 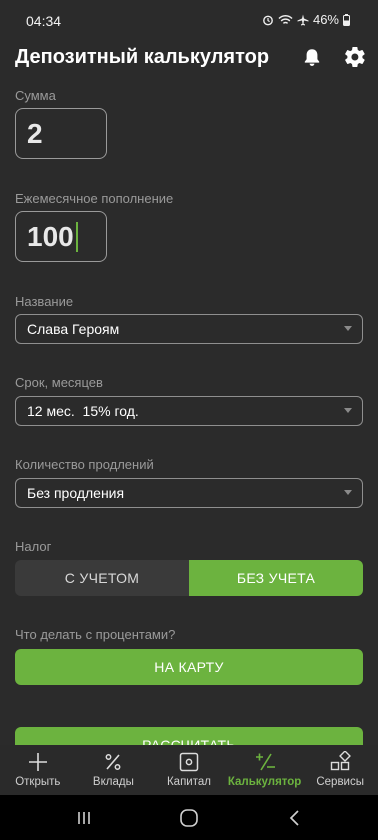 What do you see at coordinates (346, 19) in the screenshot?
I see `battery-icon` at bounding box center [346, 19].